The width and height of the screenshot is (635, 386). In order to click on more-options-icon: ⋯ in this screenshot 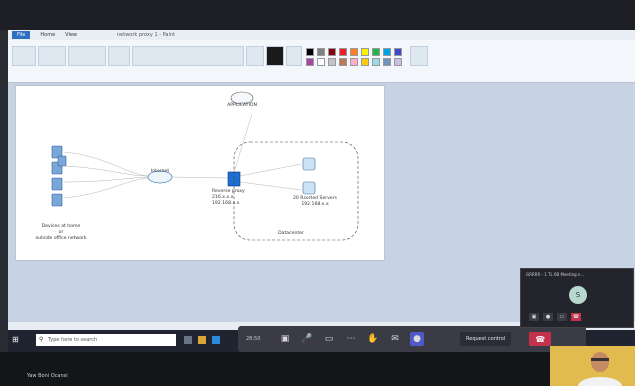, I will do `click(351, 339)`.